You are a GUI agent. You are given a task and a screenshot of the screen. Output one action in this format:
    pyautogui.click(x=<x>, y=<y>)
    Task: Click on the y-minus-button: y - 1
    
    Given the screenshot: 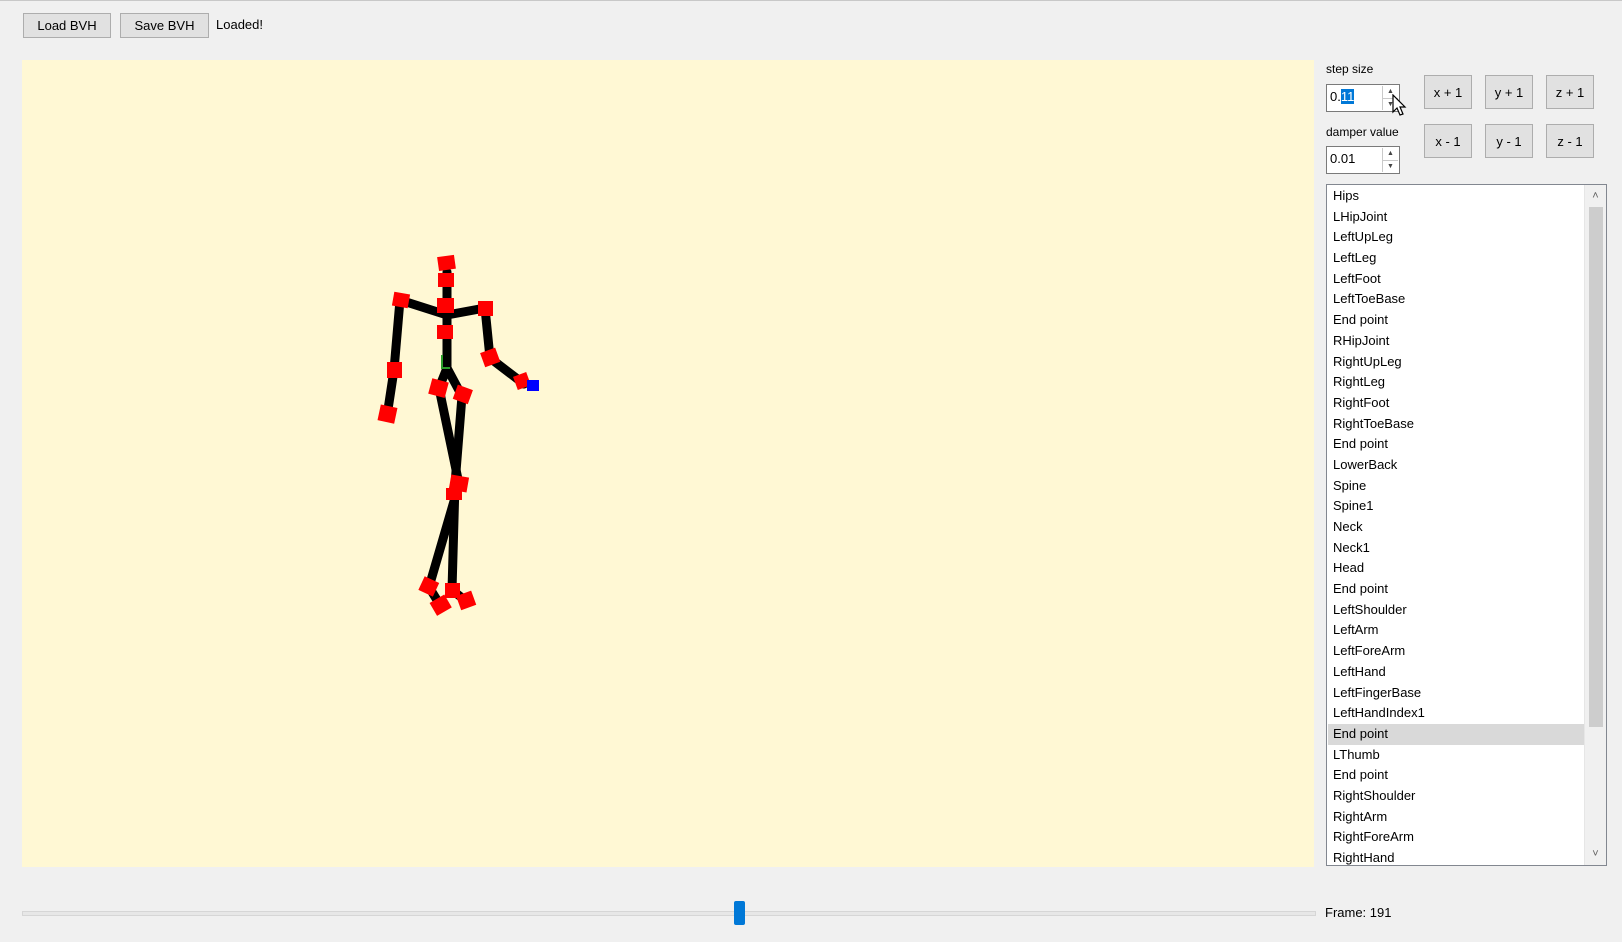 What is the action you would take?
    pyautogui.click(x=1509, y=141)
    